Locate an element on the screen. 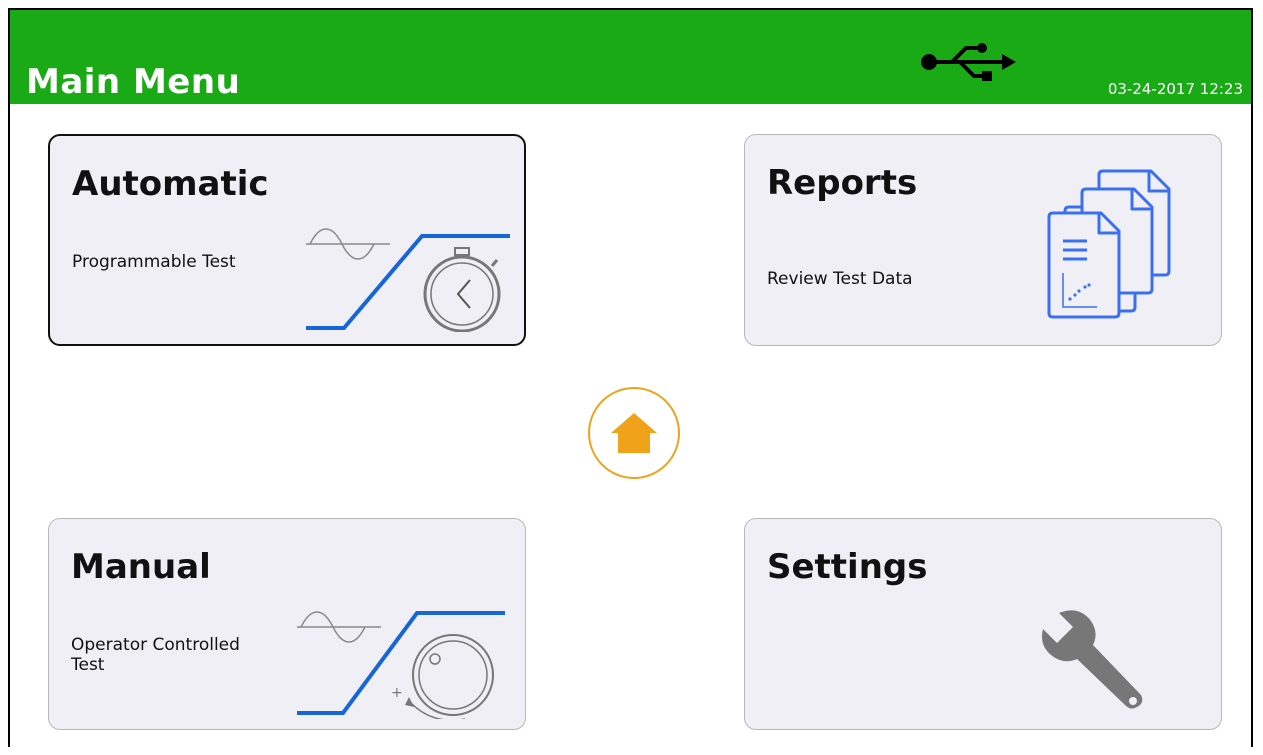 The image size is (1263, 755). datetime-label: 03-24-2017 12:23 is located at coordinates (1175, 89).